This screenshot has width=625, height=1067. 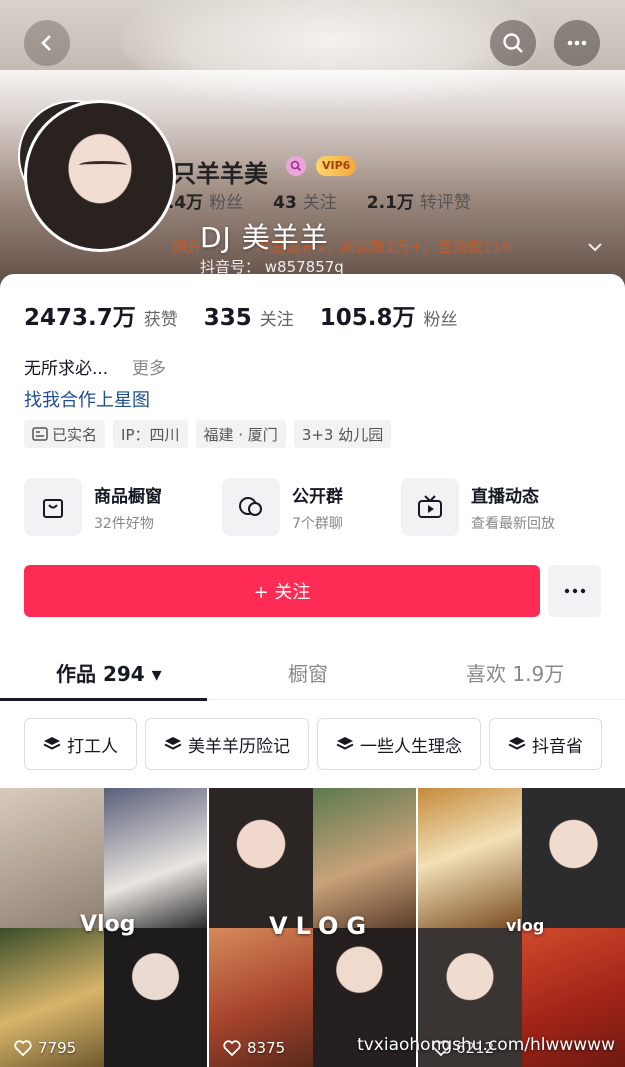 I want to click on tab-shop-window: 橱窗, so click(x=308, y=672).